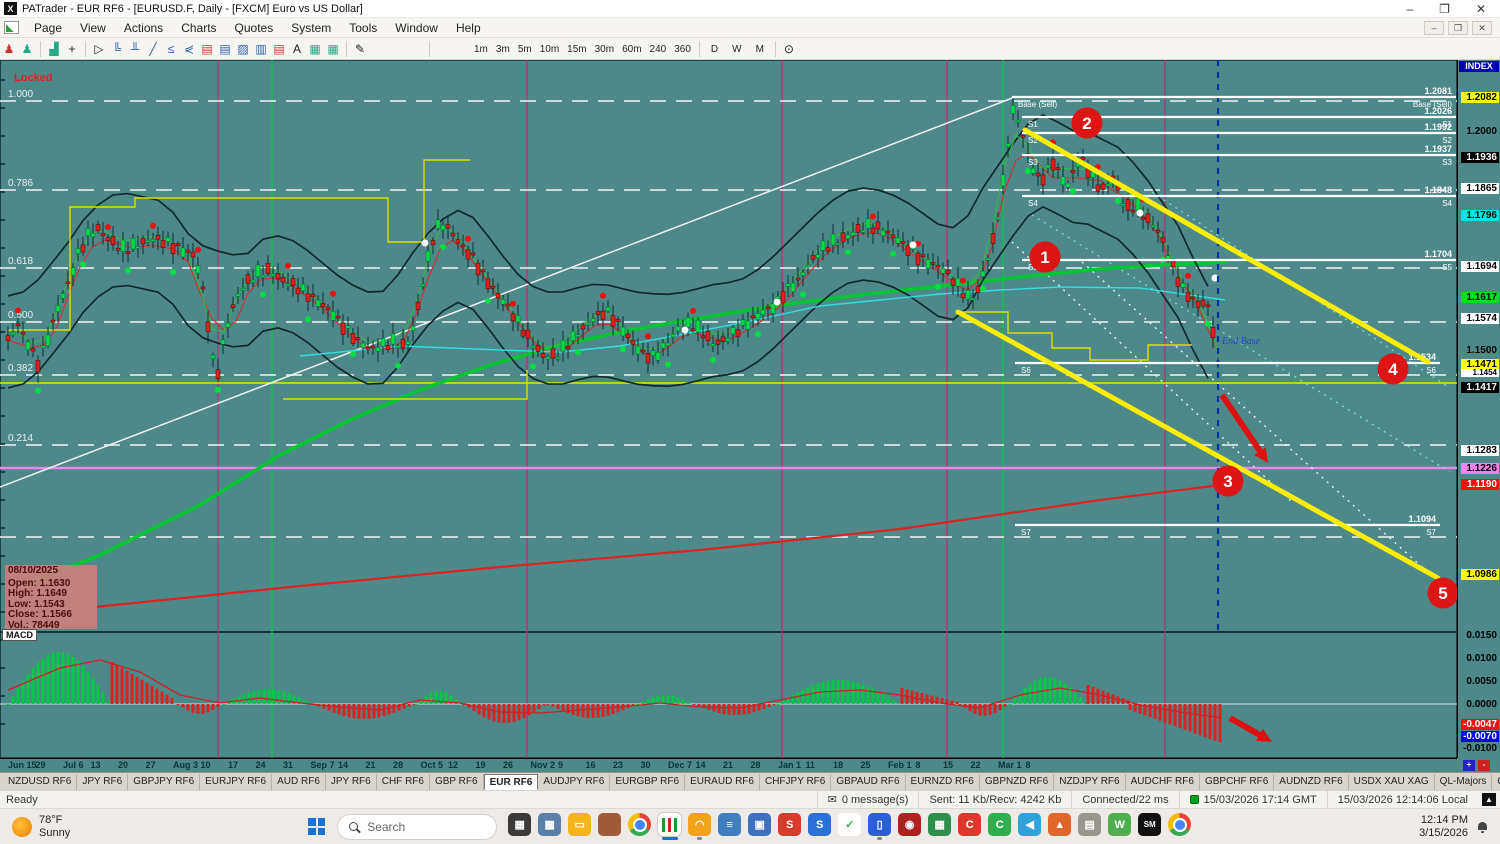 This screenshot has height=844, width=1500. What do you see at coordinates (1311, 782) in the screenshot?
I see `tab-audnzd-rf6: AUDNZD RF6` at bounding box center [1311, 782].